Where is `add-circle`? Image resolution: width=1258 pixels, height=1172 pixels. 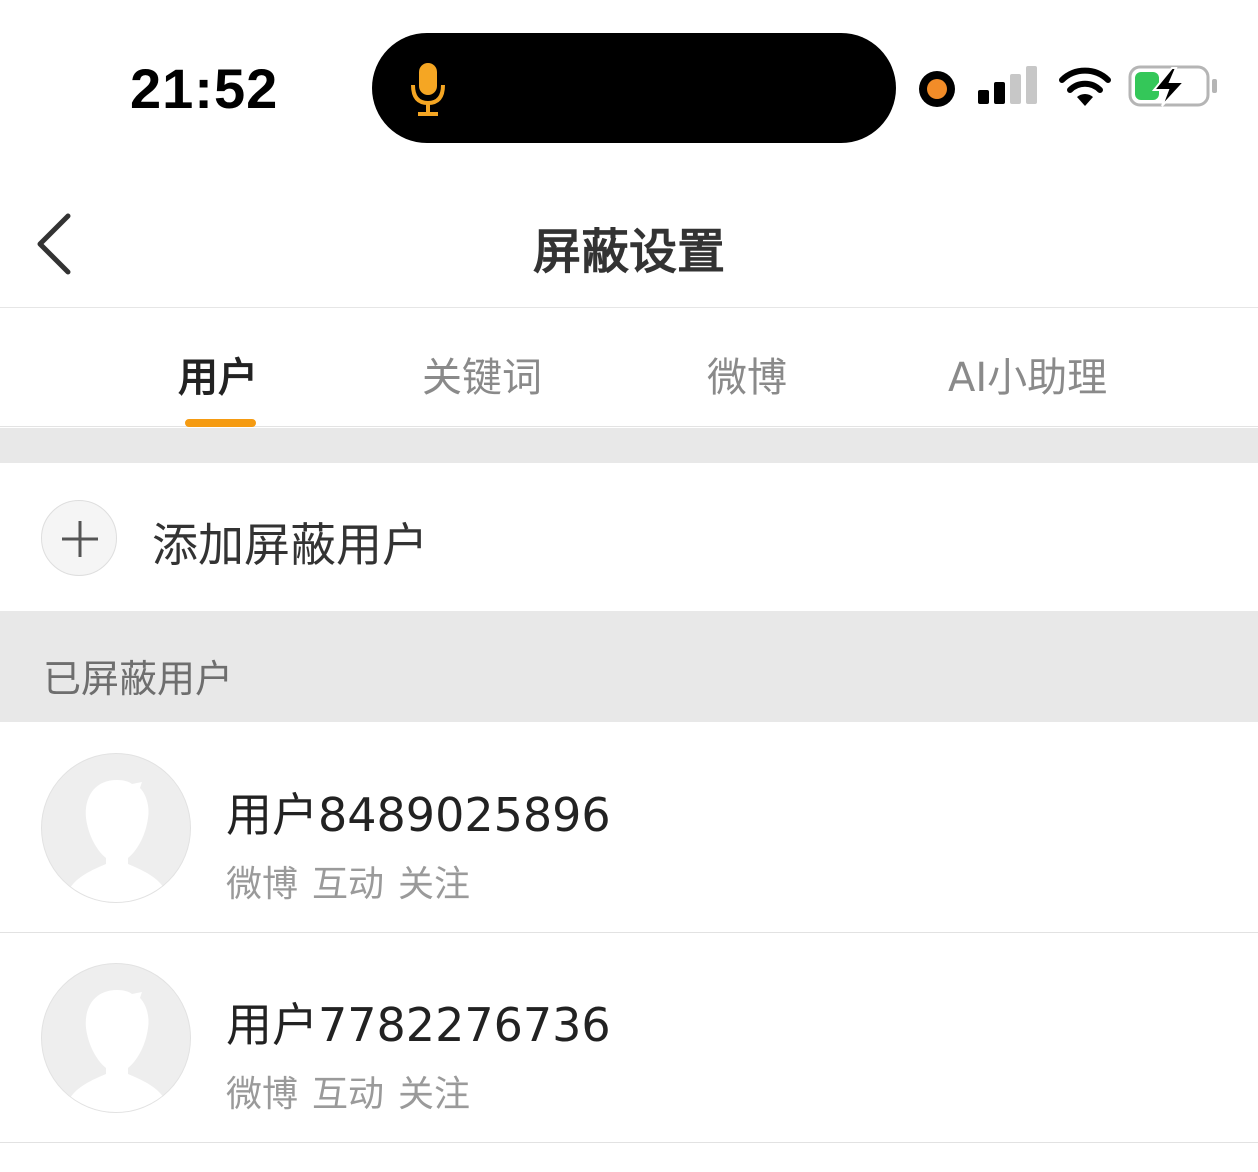
add-circle is located at coordinates (79, 538).